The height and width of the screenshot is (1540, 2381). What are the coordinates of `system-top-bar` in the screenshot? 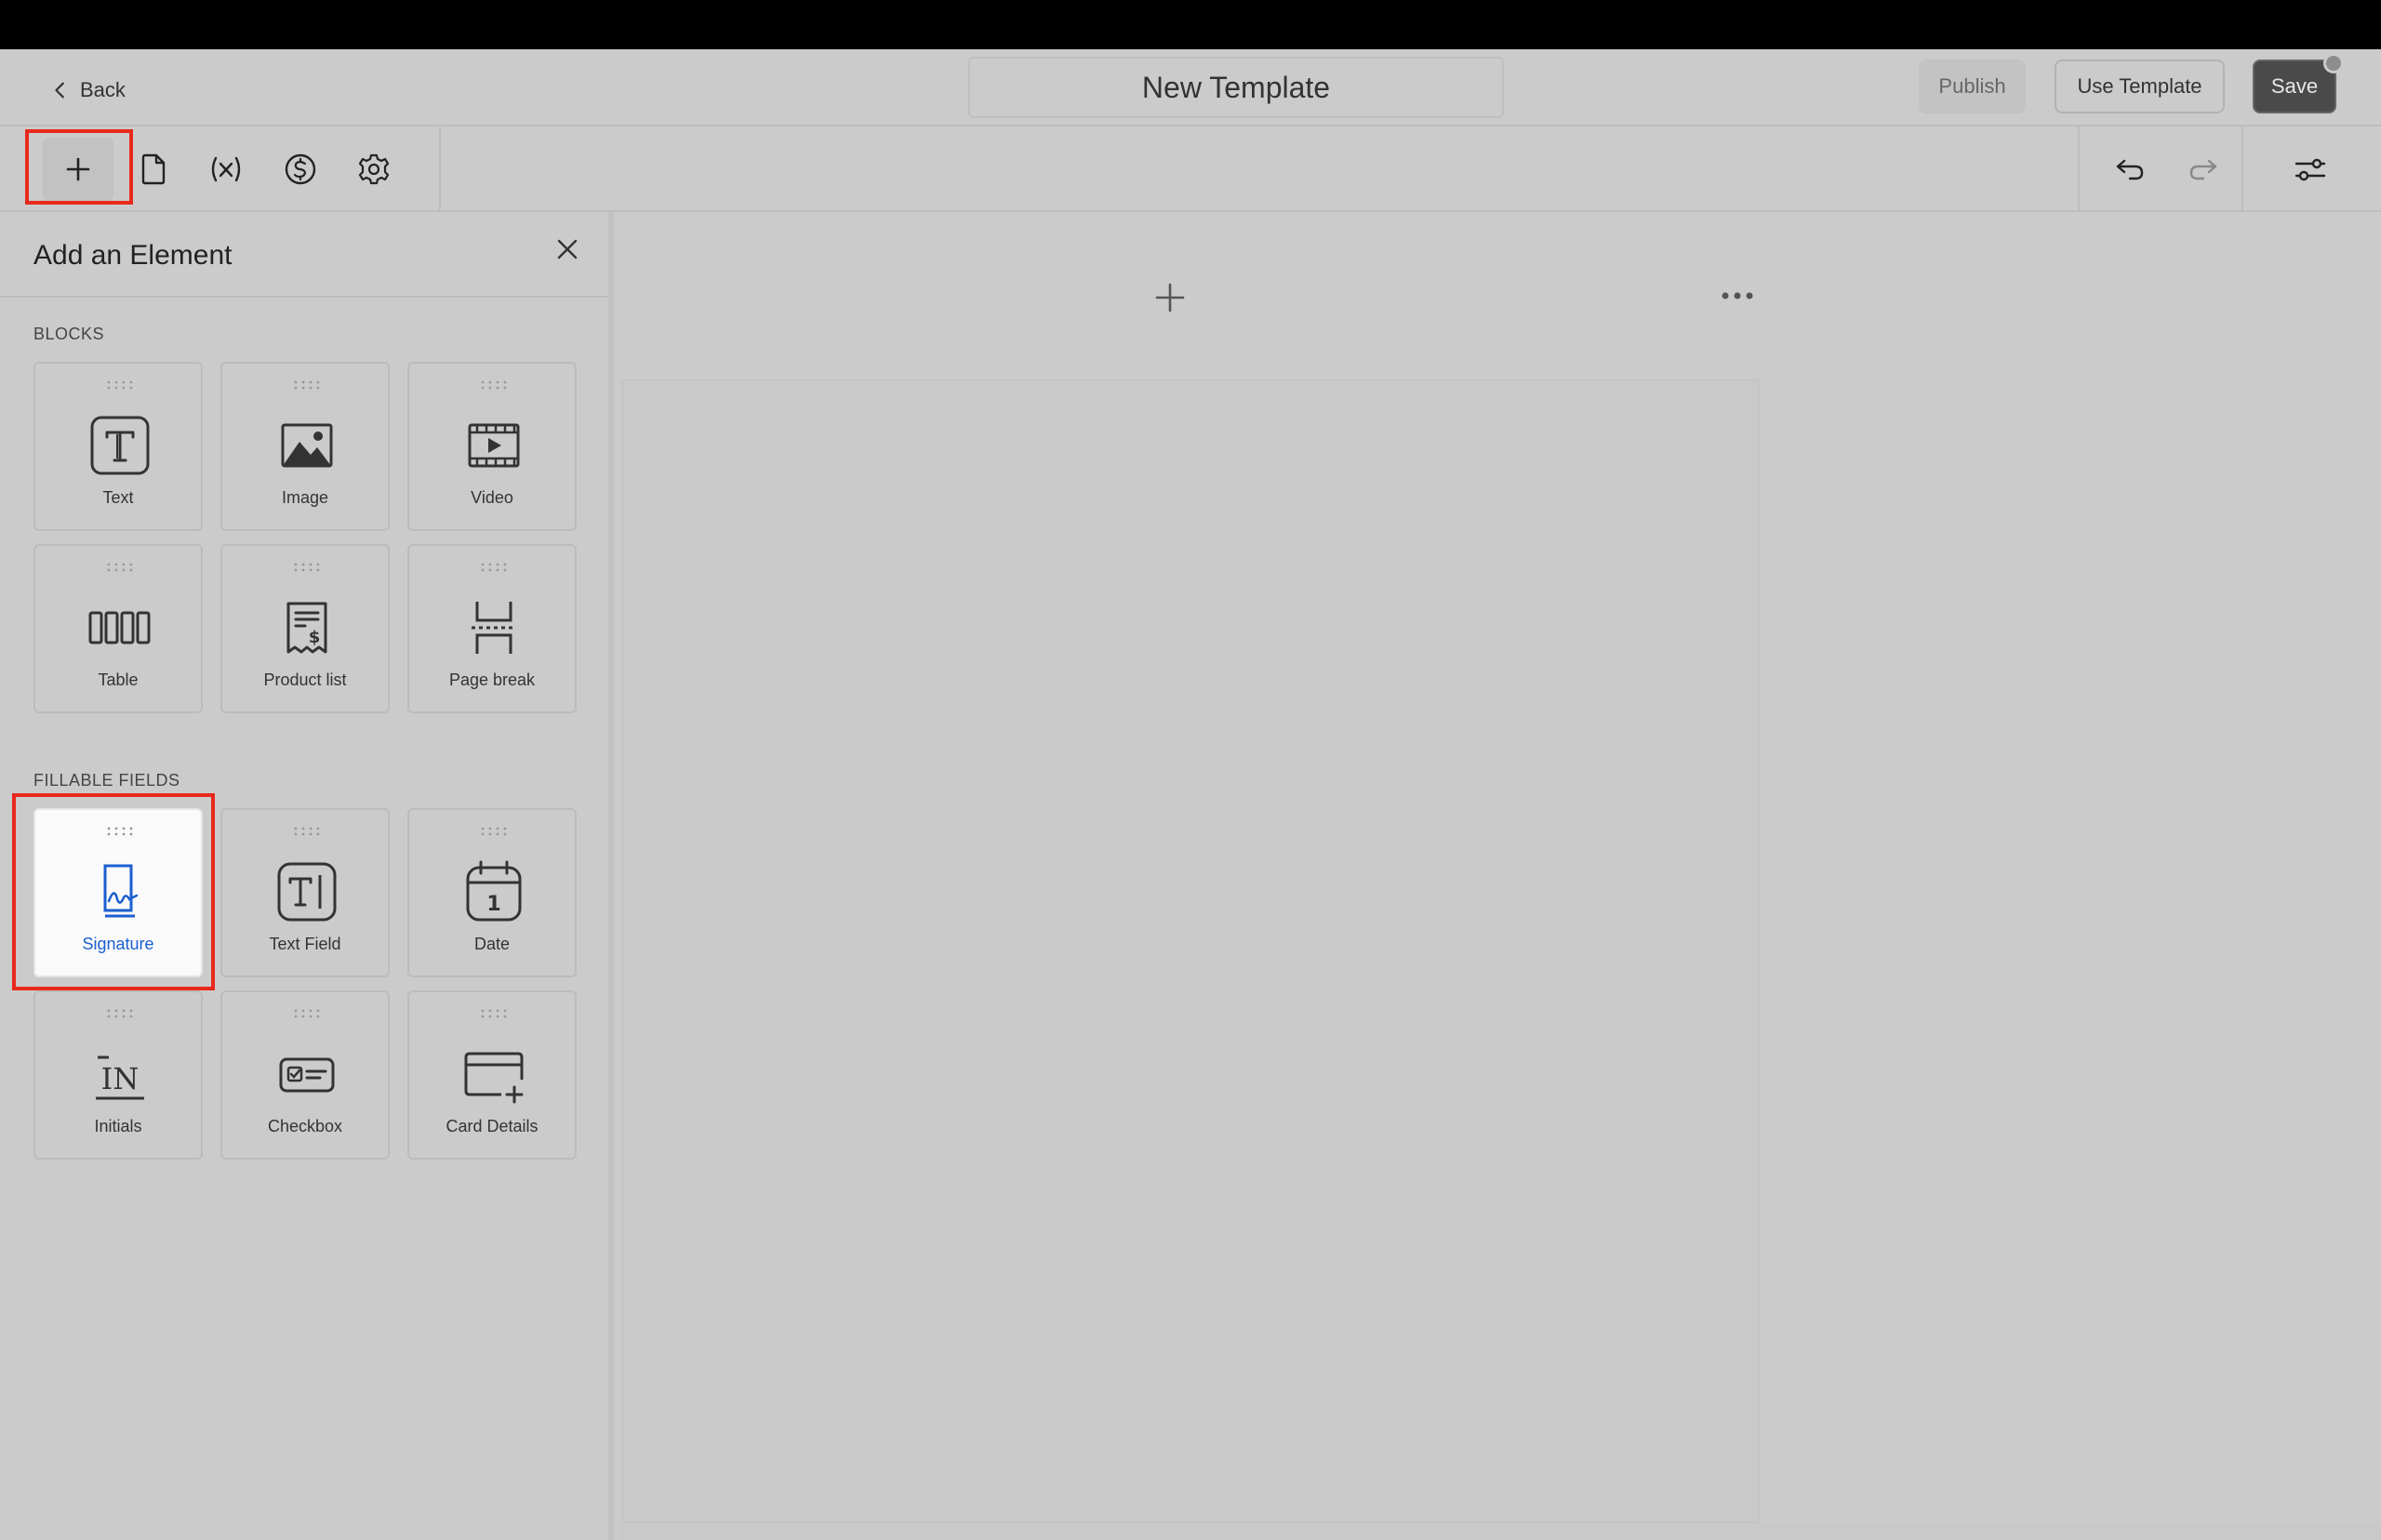 It's located at (1190, 24).